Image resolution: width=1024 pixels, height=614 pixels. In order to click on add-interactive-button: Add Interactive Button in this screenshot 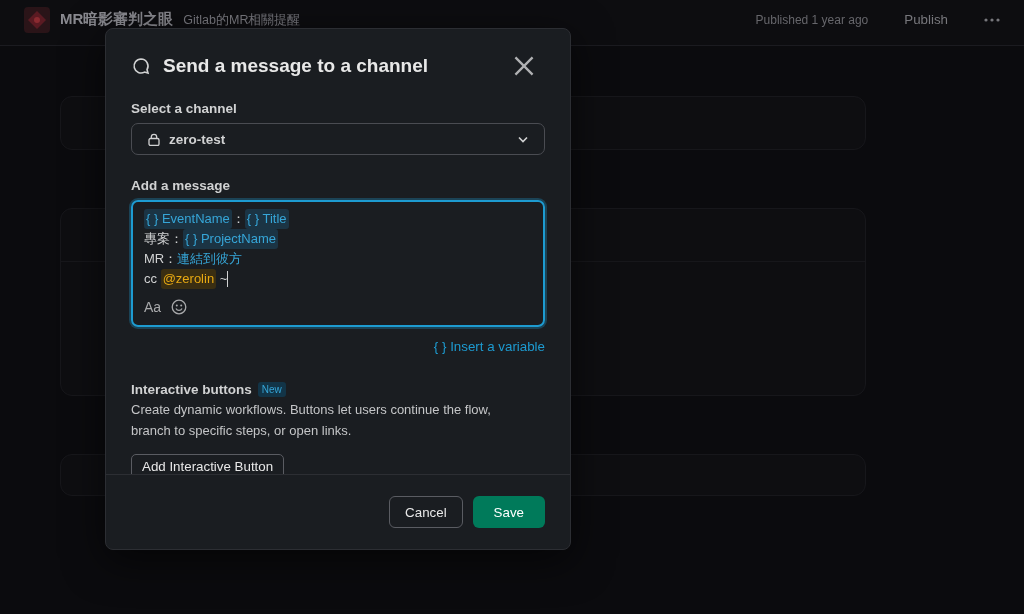, I will do `click(208, 464)`.